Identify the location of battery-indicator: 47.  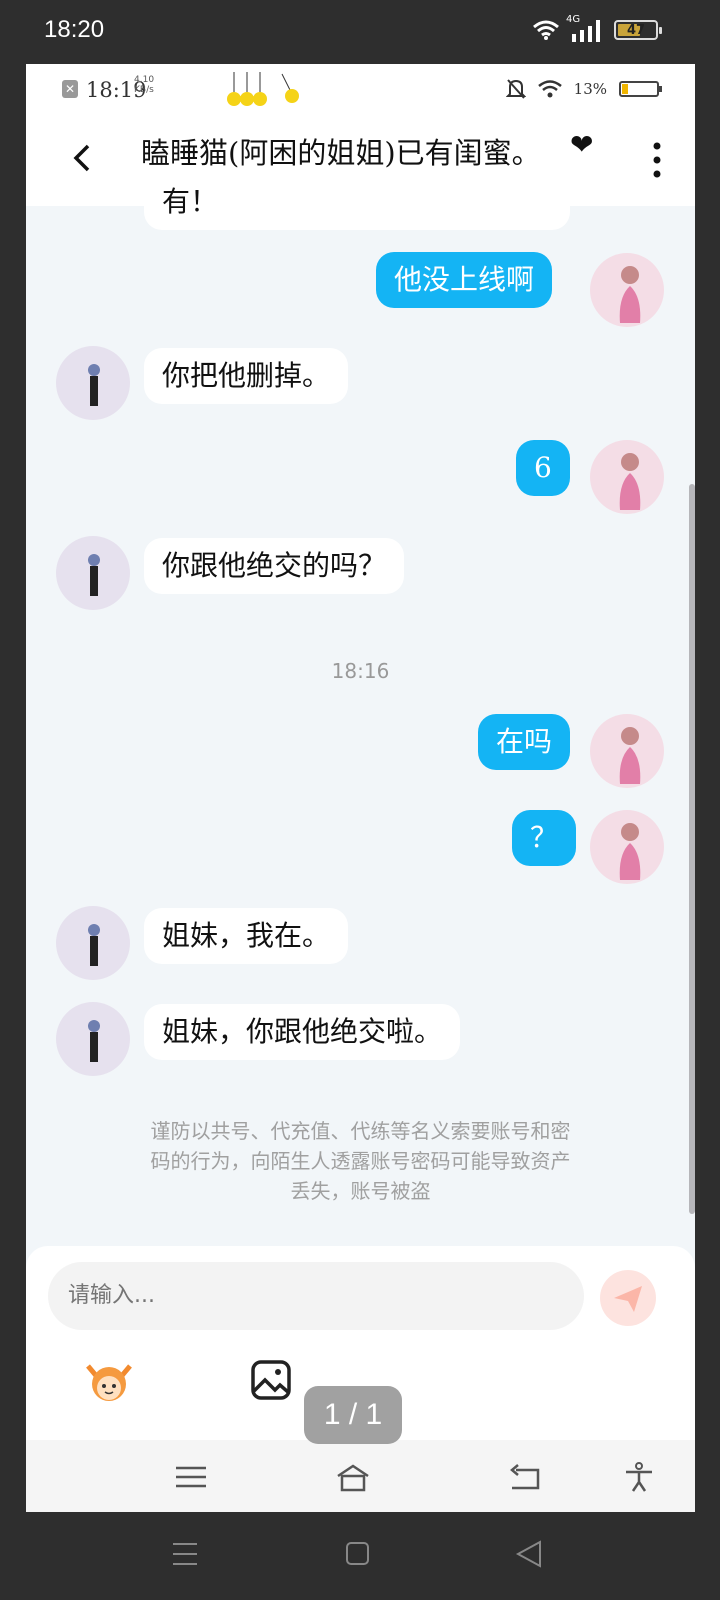
(638, 30).